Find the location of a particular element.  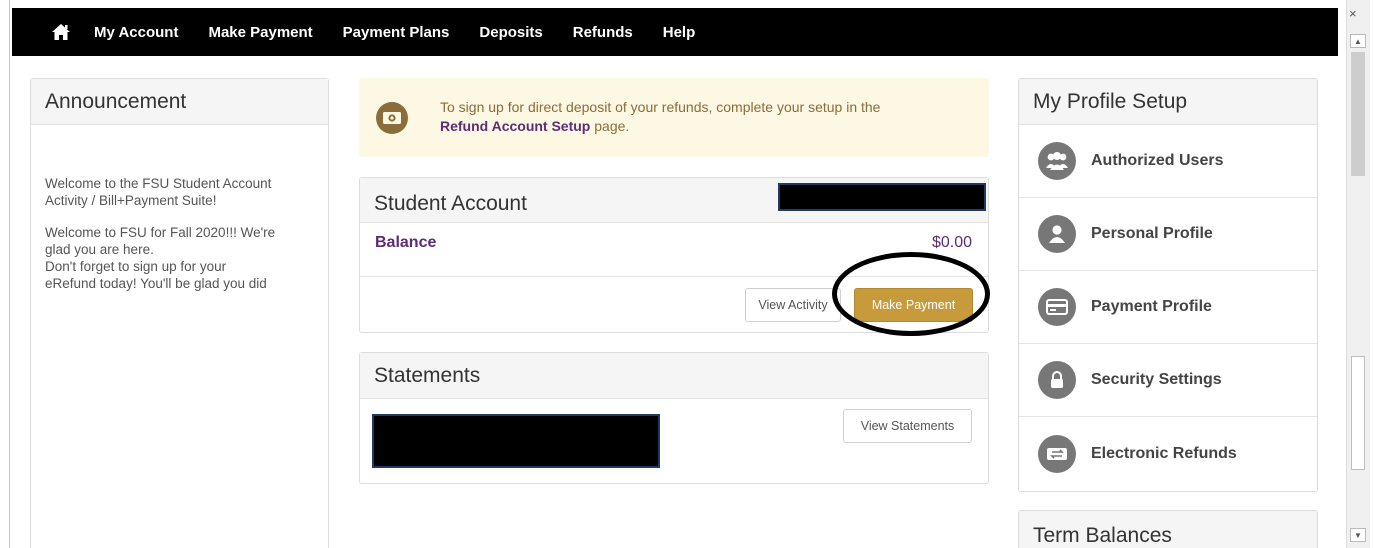

profile-item-label: Personal Profile is located at coordinates (1152, 233).